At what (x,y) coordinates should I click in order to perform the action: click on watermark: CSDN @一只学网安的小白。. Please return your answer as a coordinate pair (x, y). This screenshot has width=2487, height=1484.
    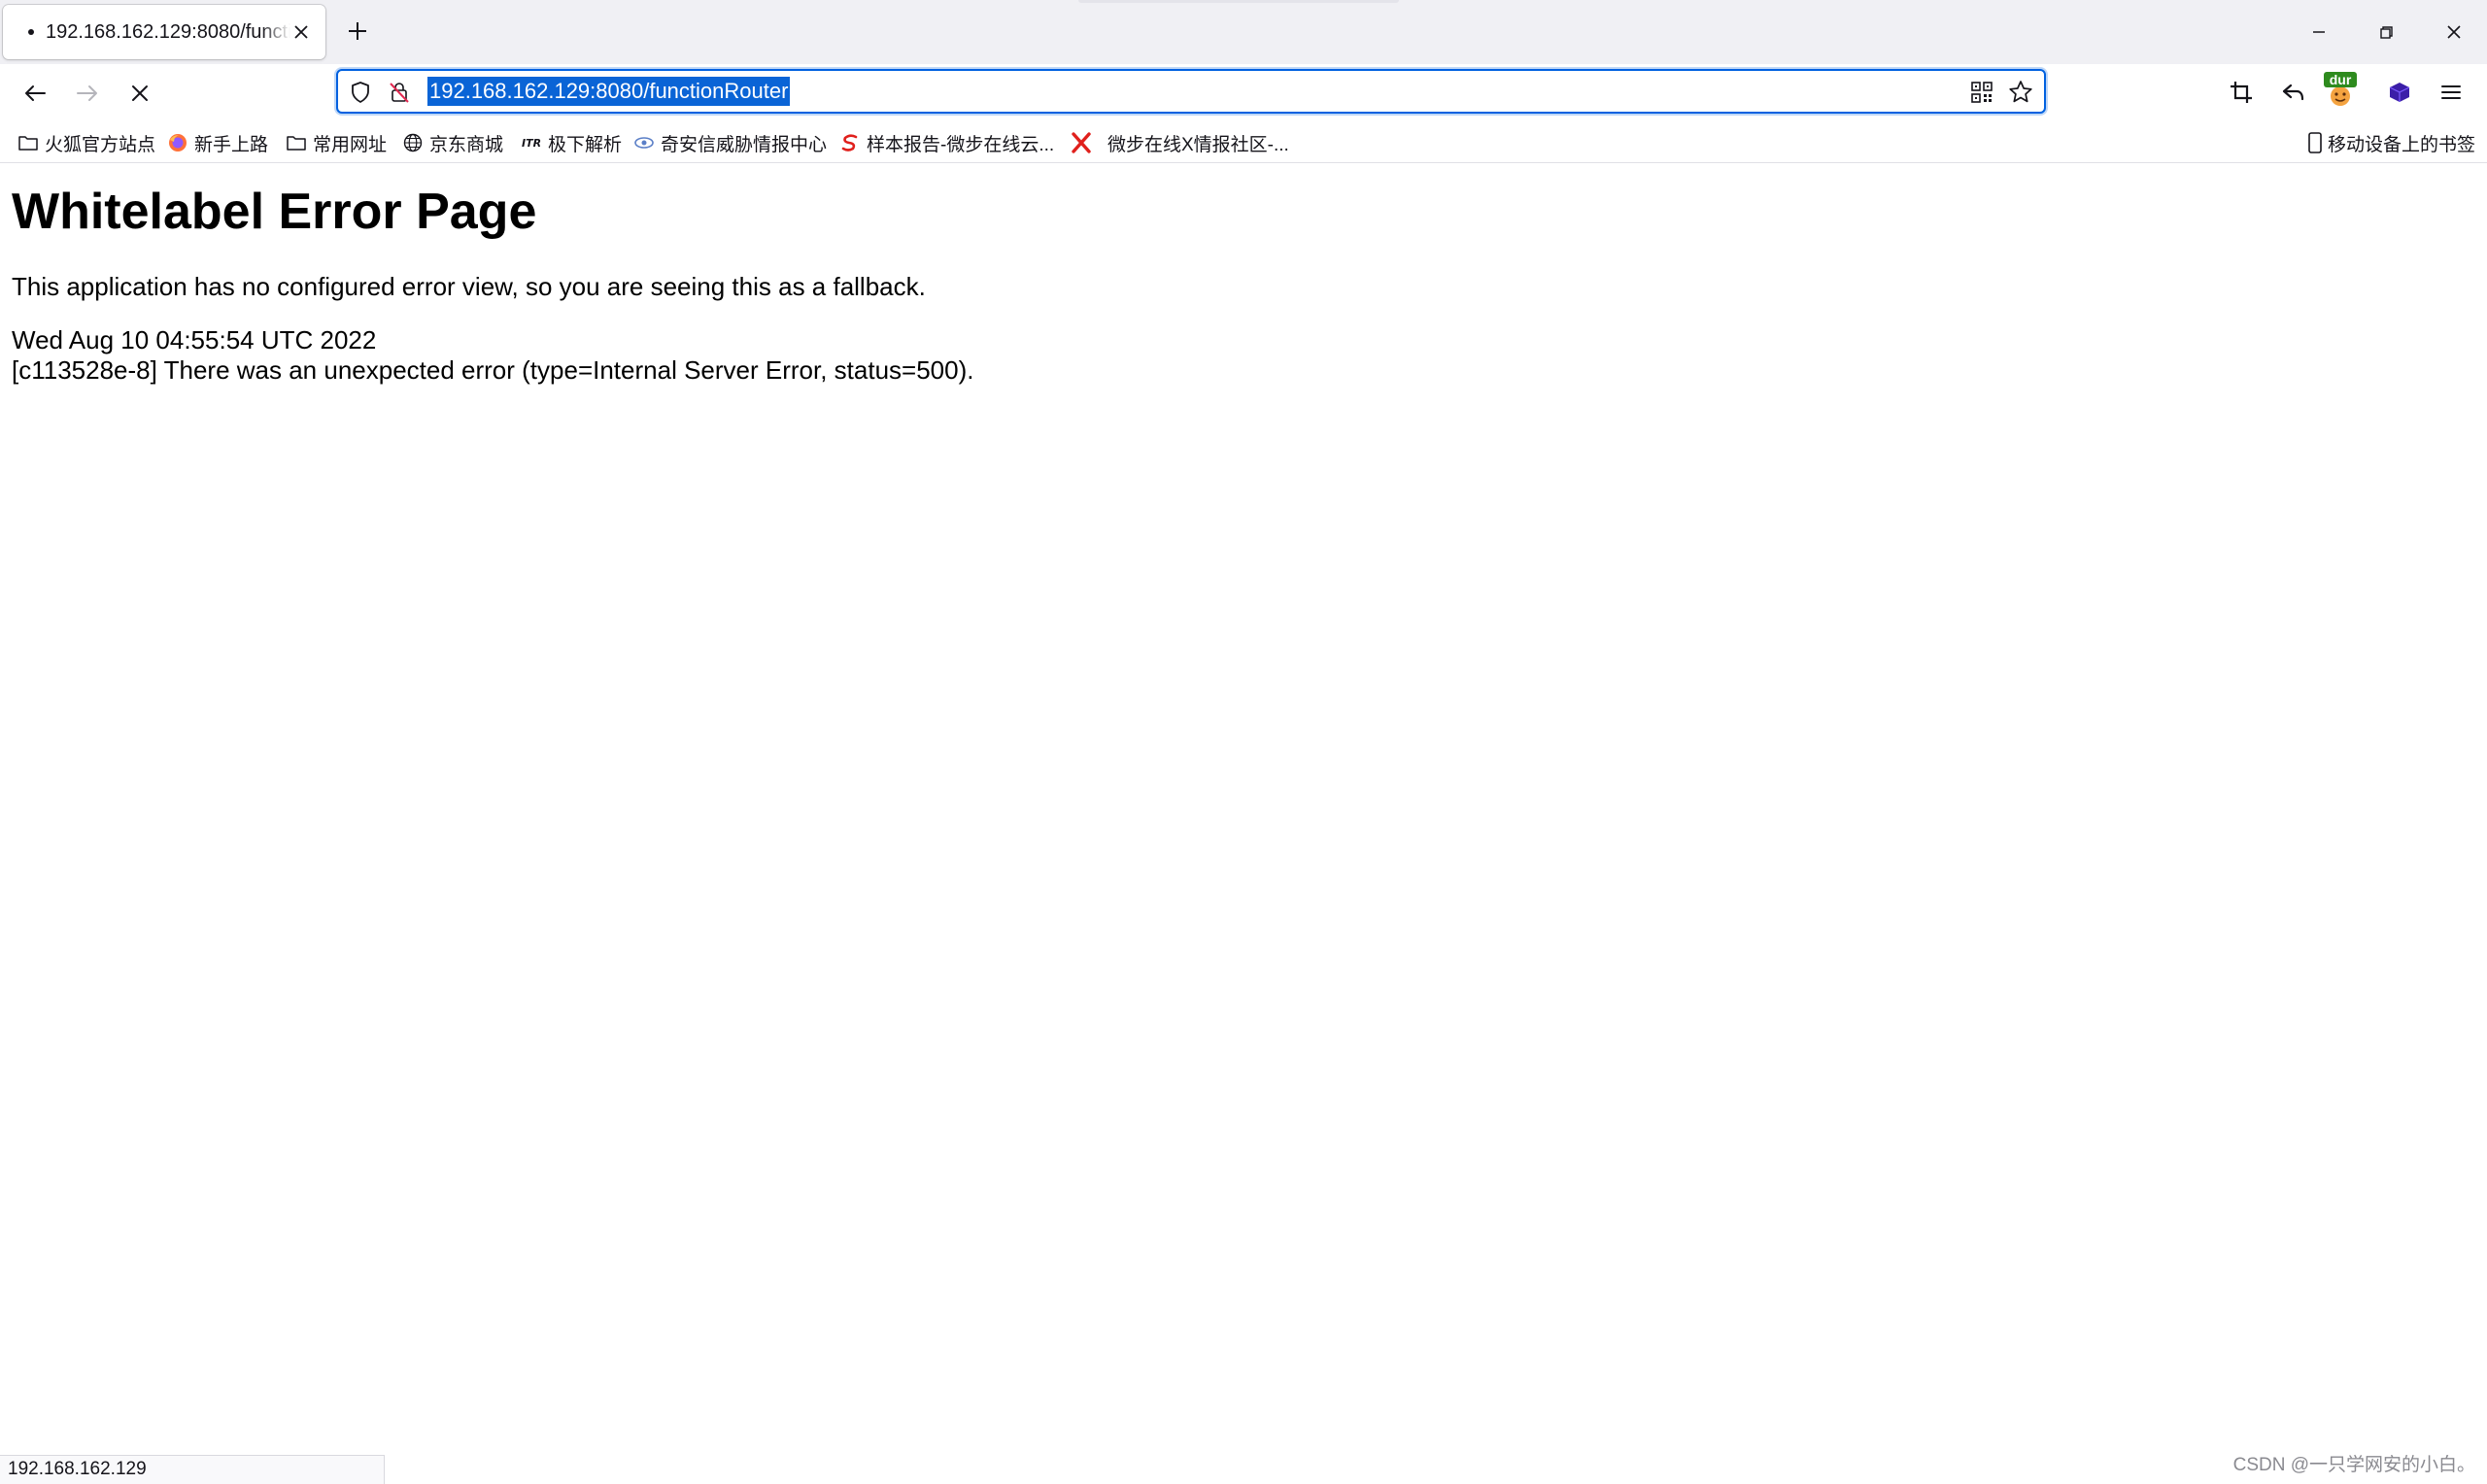
    Looking at the image, I should click on (2353, 1465).